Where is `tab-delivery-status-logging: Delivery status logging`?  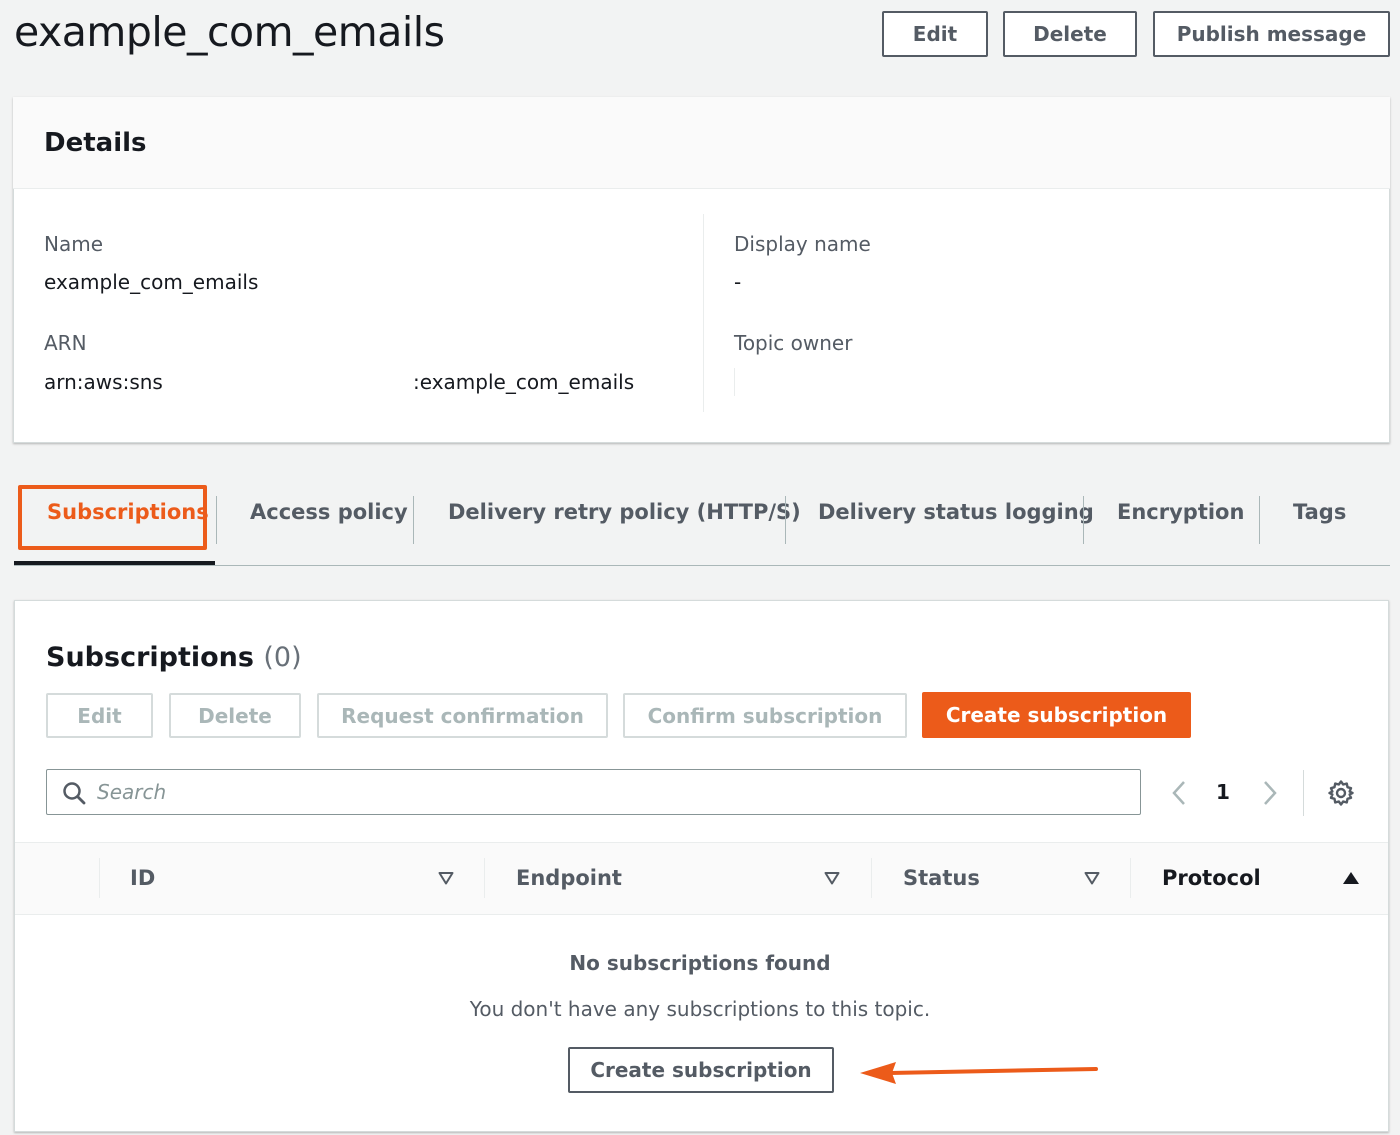
tab-delivery-status-logging: Delivery status logging is located at coordinates (956, 512).